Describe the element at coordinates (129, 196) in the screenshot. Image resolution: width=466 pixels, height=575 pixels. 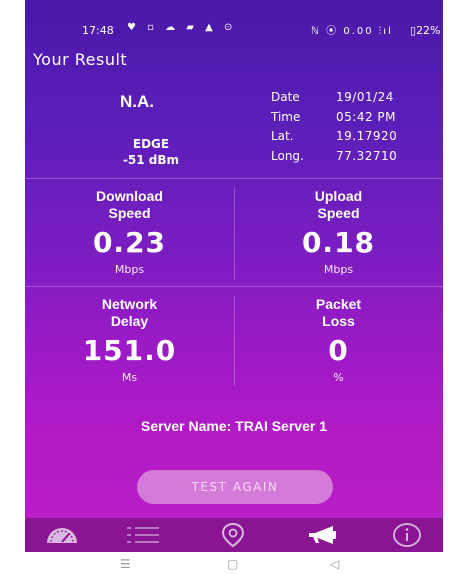
I see `download-title-line1: Download` at that location.